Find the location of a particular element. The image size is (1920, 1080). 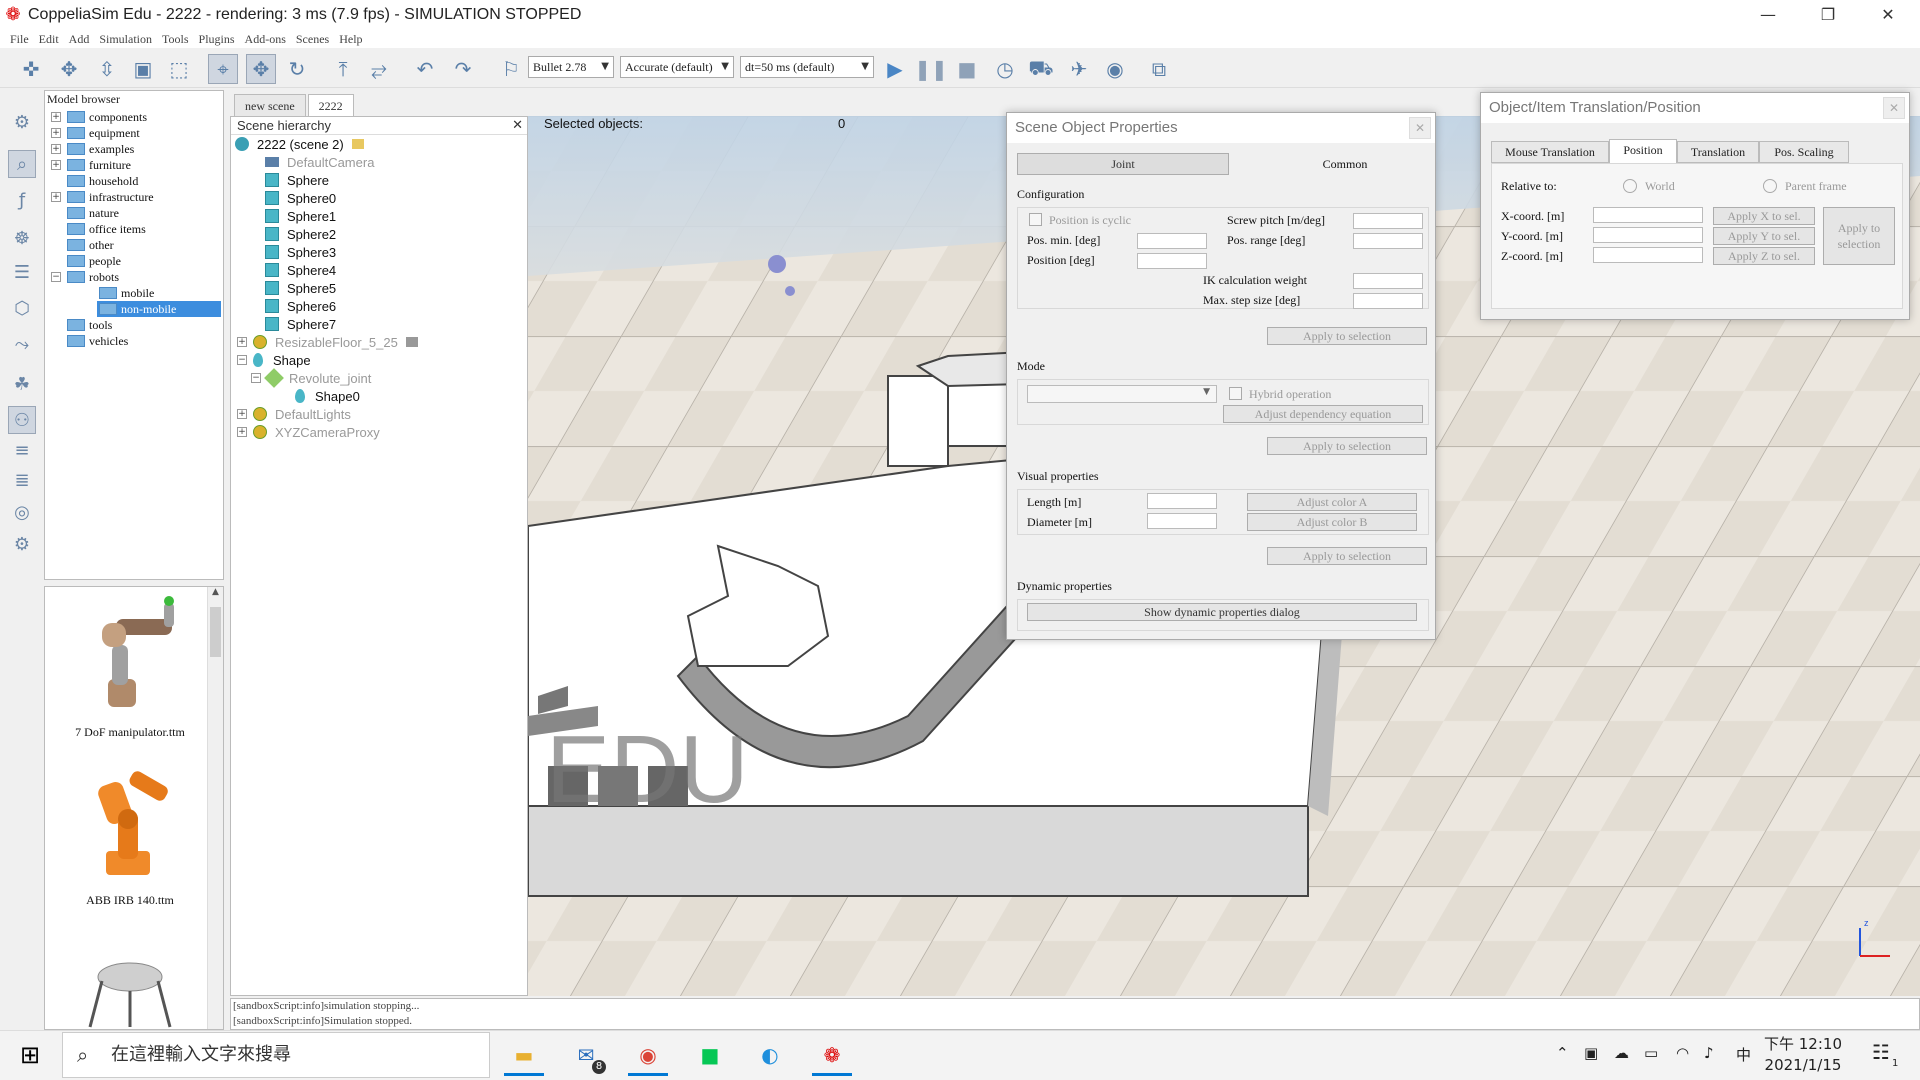

tree-item-robots: − robots is located at coordinates (85, 277).